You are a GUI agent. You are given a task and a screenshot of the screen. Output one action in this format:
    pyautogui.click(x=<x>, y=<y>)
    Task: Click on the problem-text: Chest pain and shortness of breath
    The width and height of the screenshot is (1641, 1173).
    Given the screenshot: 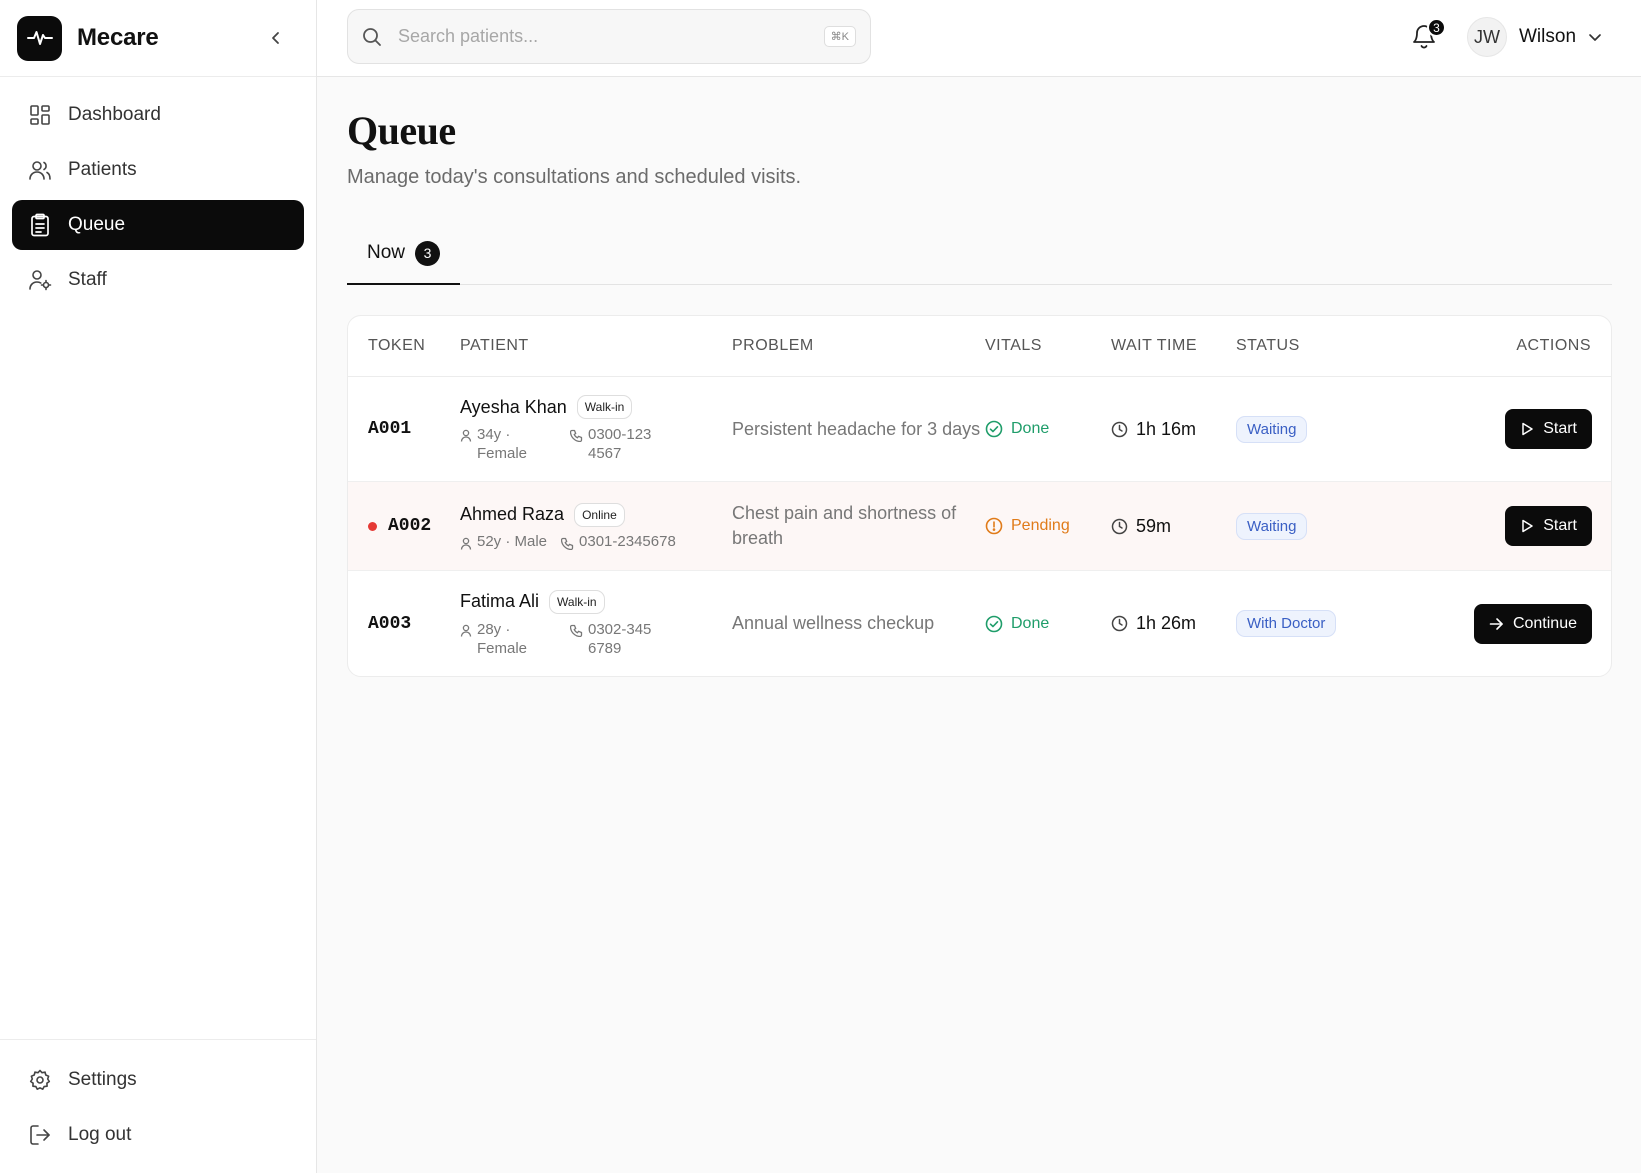 What is the action you would take?
    pyautogui.click(x=844, y=525)
    